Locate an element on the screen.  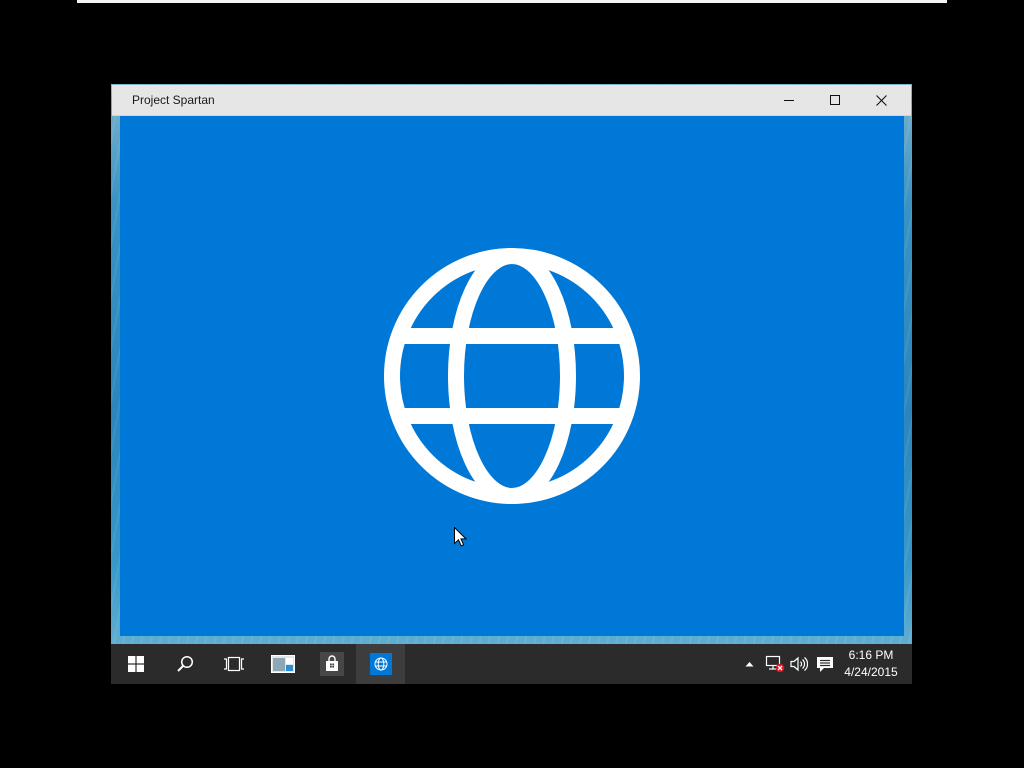
search-icon is located at coordinates (185, 664).